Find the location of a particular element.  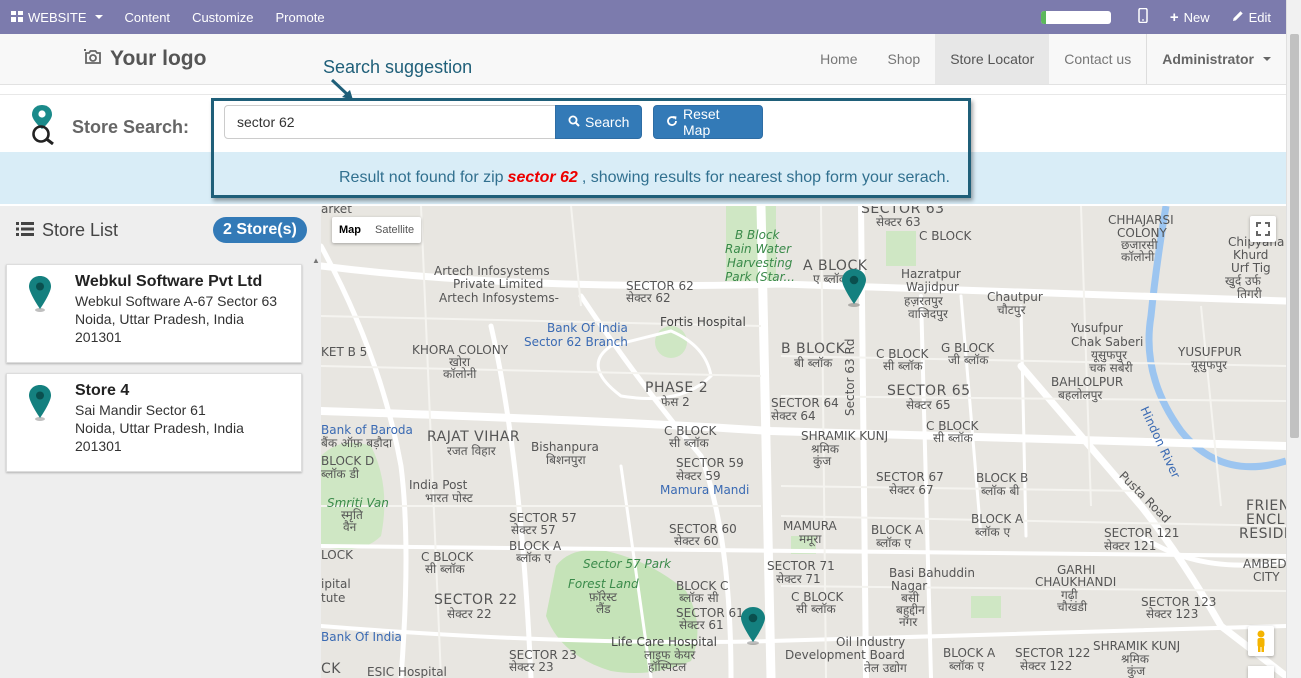

map-label: tute is located at coordinates (333, 598).